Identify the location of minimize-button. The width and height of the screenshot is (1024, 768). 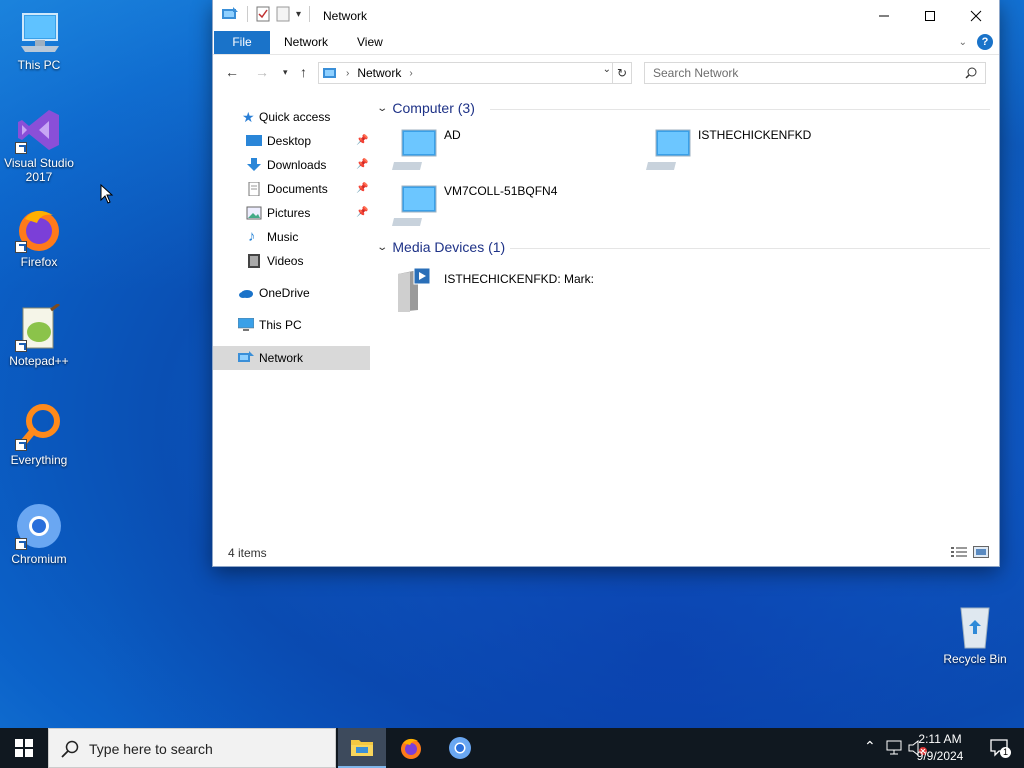
(884, 15).